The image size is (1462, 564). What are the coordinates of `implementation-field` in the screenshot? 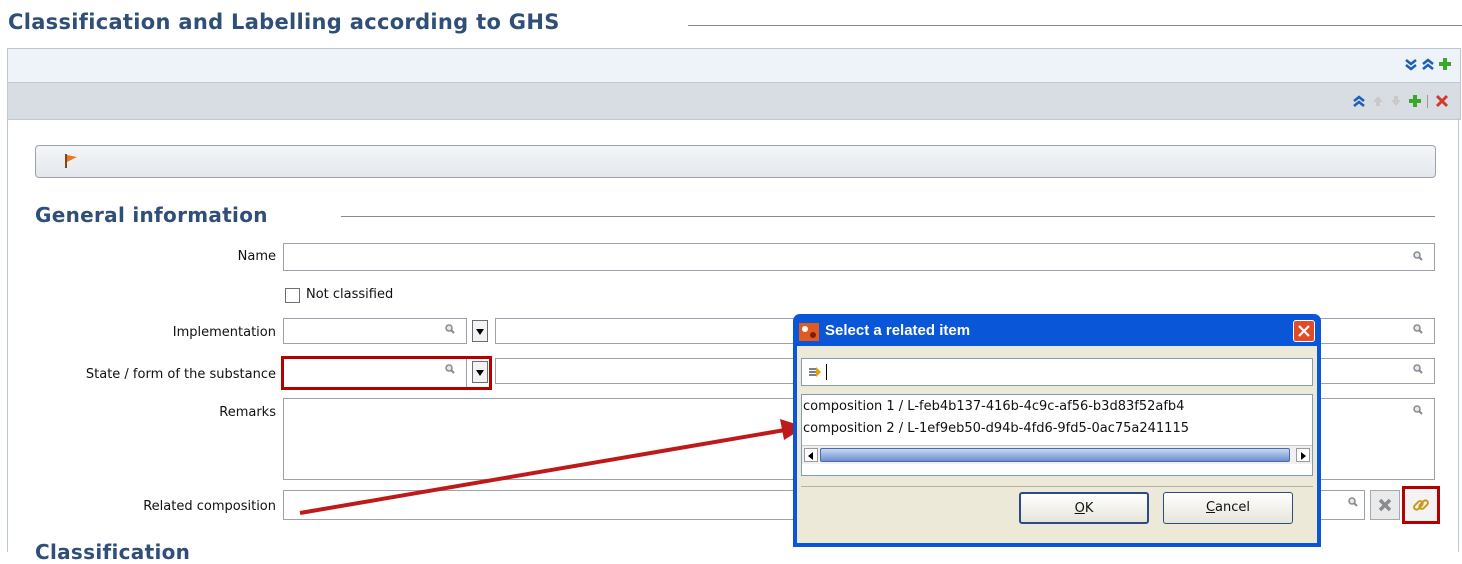 It's located at (375, 331).